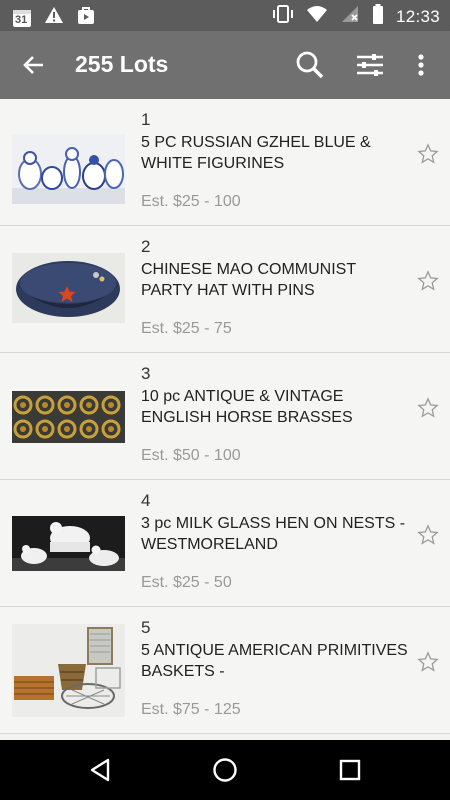  I want to click on navigation-bar, so click(225, 770).